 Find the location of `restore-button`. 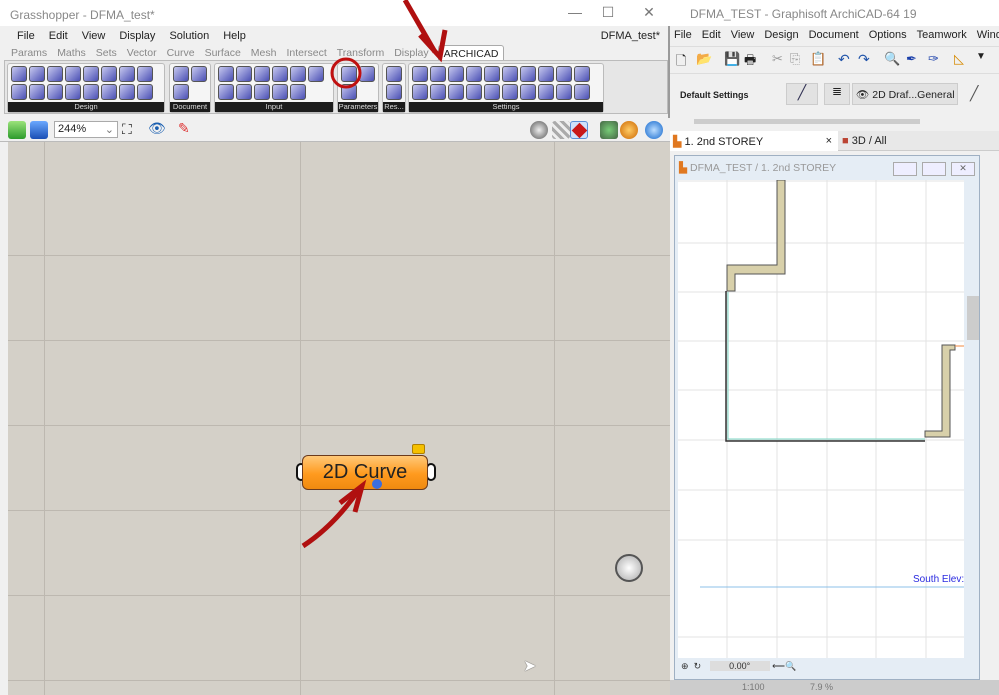

restore-button is located at coordinates (934, 169).